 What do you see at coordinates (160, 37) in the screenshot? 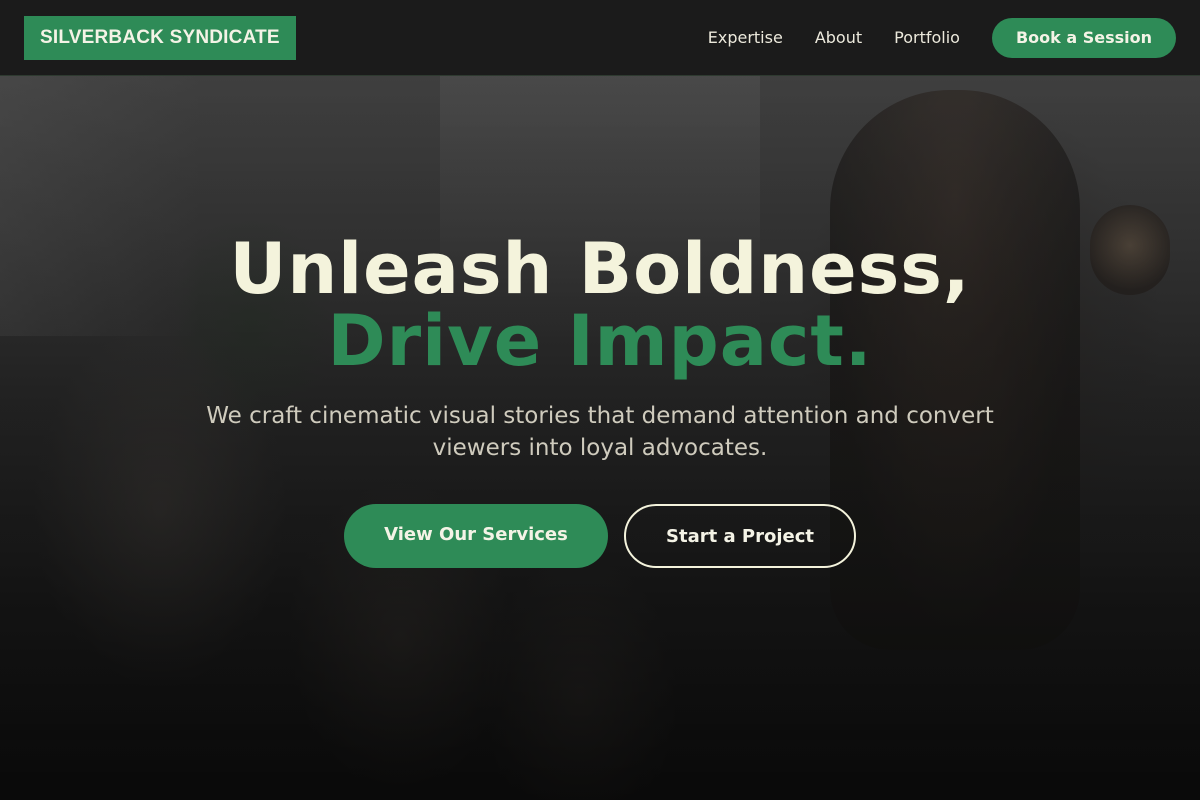
I see `brand-logo: SILVERBACK SYNDICATE` at bounding box center [160, 37].